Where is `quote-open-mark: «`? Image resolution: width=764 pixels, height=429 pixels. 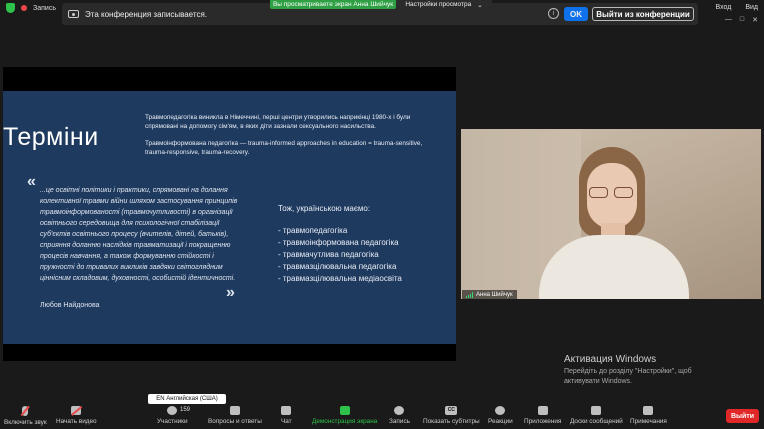
quote-open-mark: « is located at coordinates (31, 181).